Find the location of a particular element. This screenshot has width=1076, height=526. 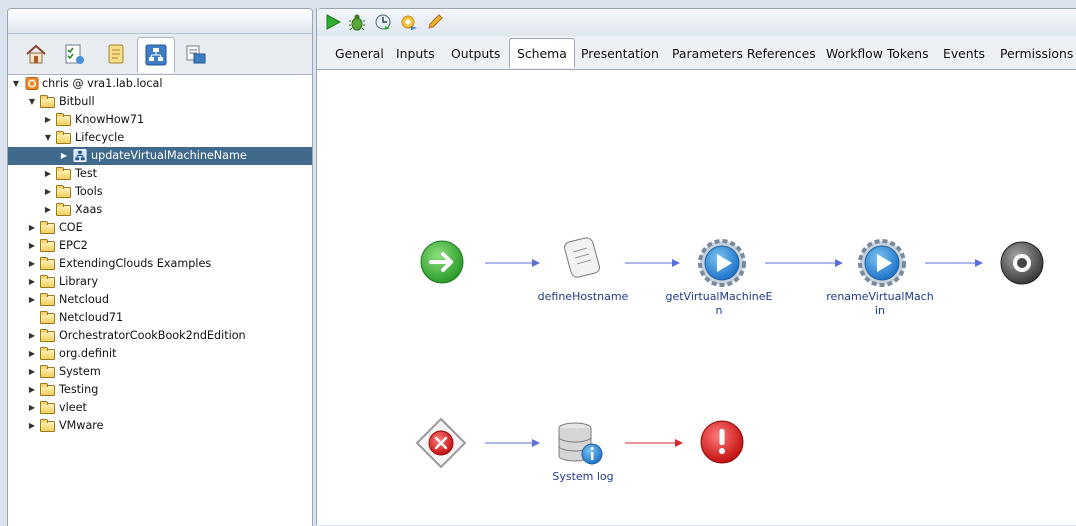

tab-permissions: Permissions is located at coordinates (1036, 54).